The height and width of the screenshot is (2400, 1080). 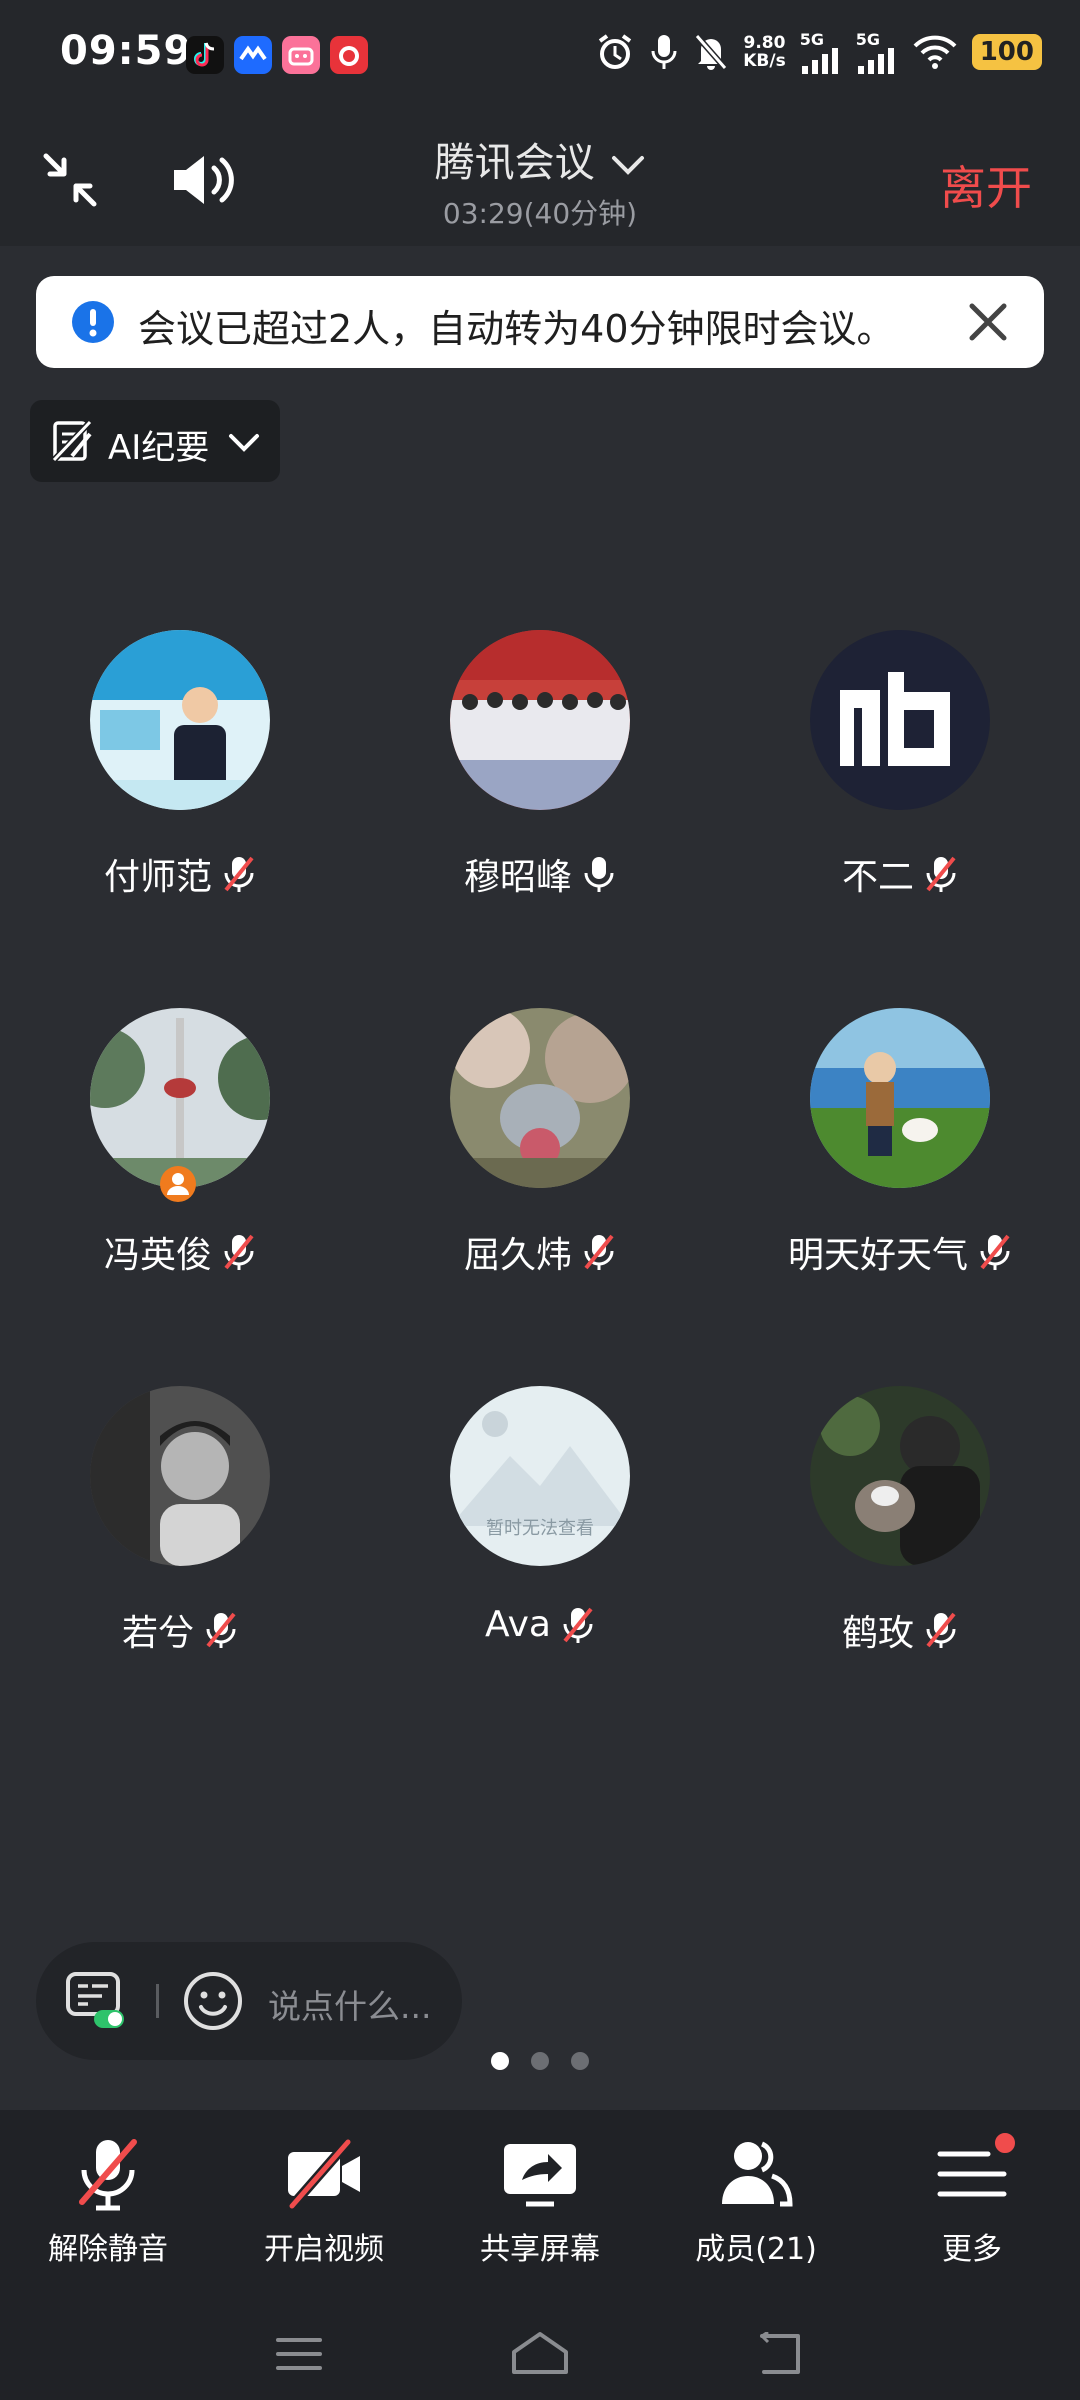 What do you see at coordinates (213, 2001) in the screenshot?
I see `emoji-icon` at bounding box center [213, 2001].